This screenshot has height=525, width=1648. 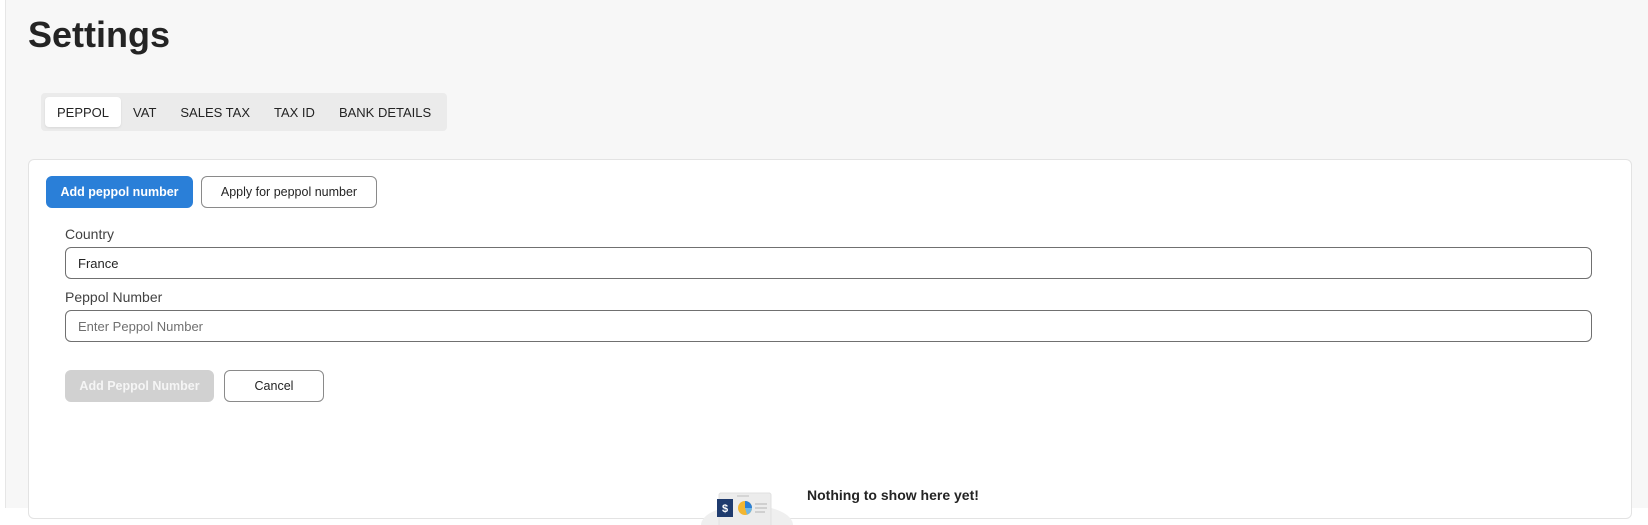 I want to click on country-input, so click(x=828, y=263).